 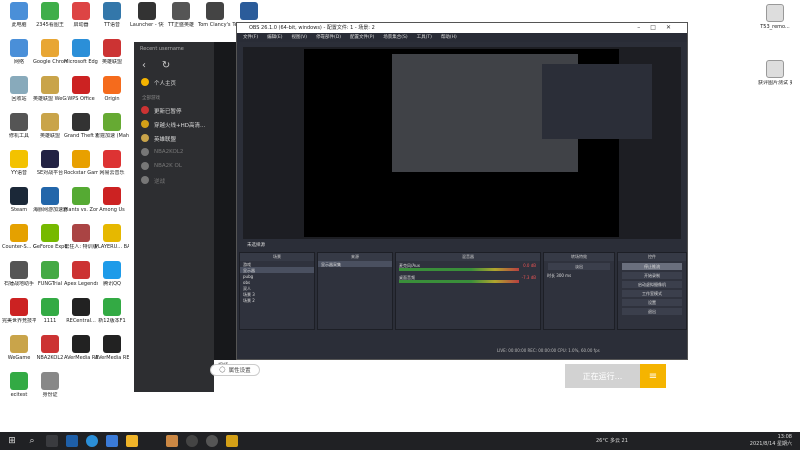 I want to click on desktop-shortcut: Microsoft Edge, so click(x=81, y=52).